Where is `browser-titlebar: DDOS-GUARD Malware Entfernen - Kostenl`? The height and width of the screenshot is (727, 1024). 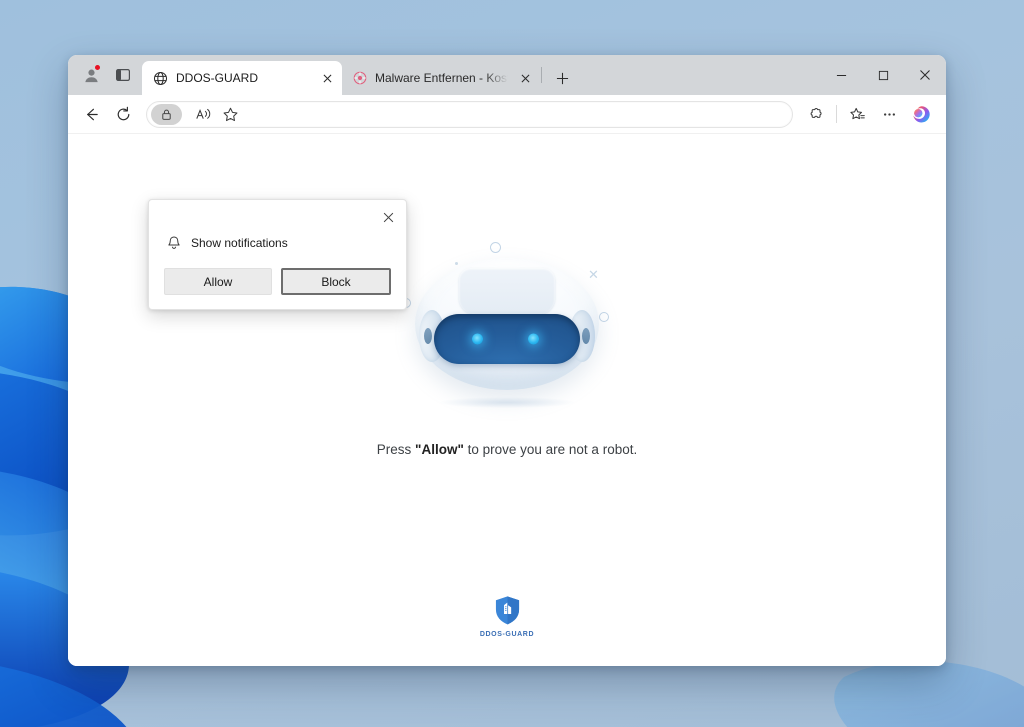 browser-titlebar: DDOS-GUARD Malware Entfernen - Kostenl is located at coordinates (507, 75).